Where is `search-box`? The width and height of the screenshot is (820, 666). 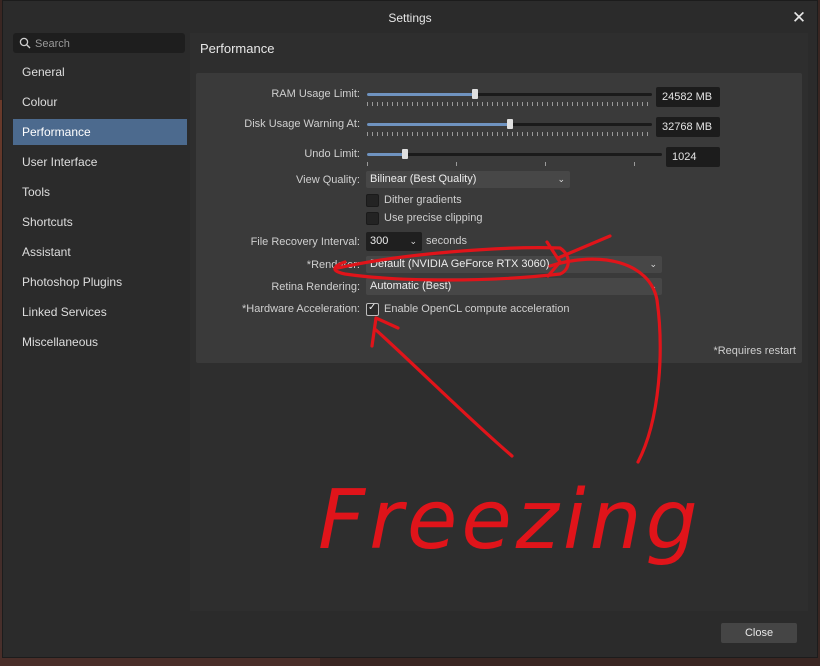 search-box is located at coordinates (99, 44).